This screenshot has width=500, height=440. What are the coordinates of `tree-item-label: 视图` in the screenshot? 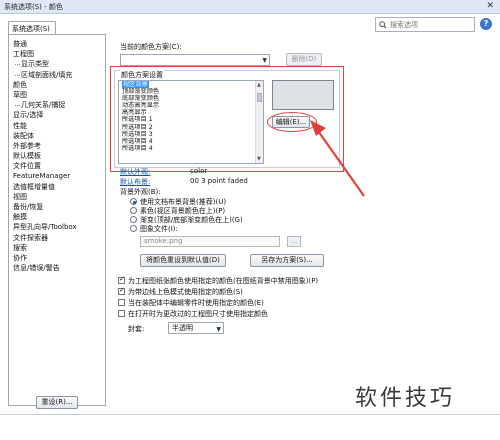 It's located at (20, 196).